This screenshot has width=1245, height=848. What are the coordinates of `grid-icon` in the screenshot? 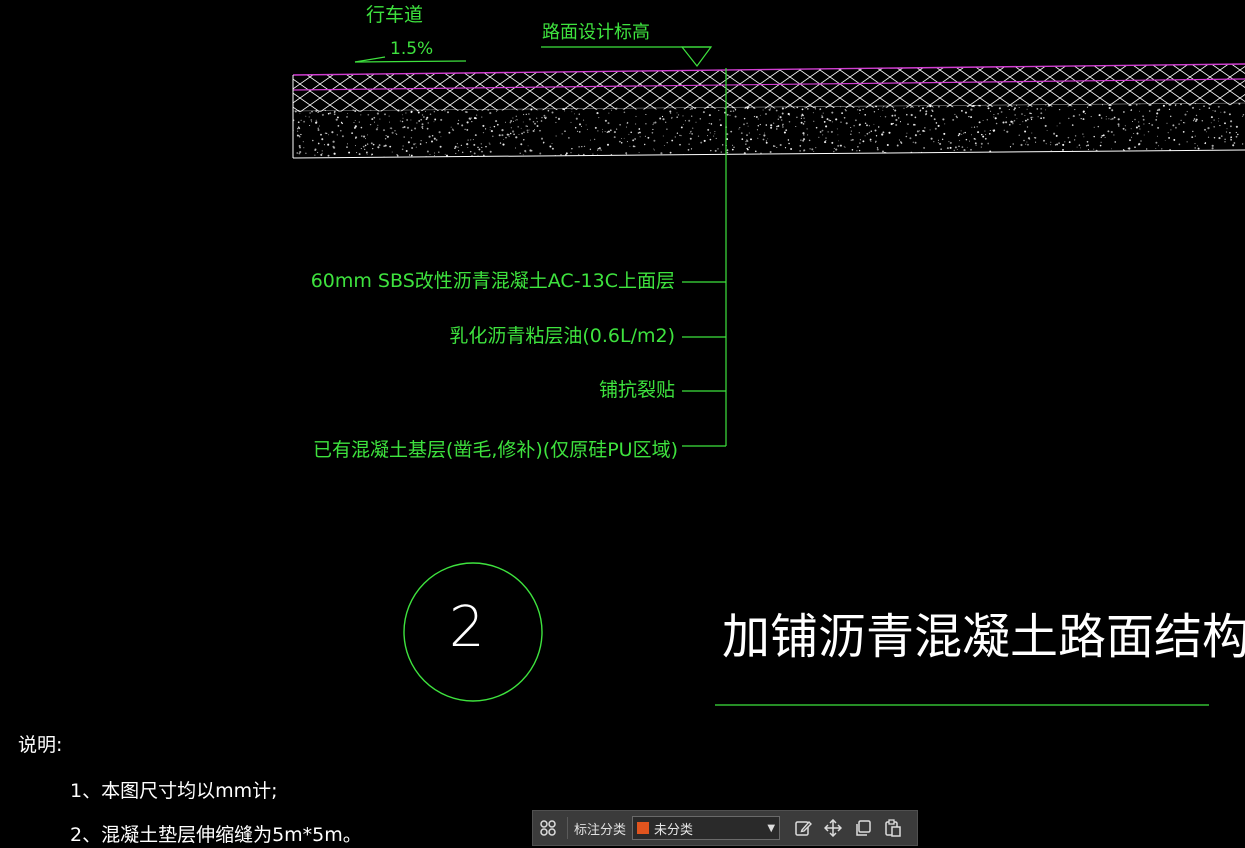 It's located at (548, 828).